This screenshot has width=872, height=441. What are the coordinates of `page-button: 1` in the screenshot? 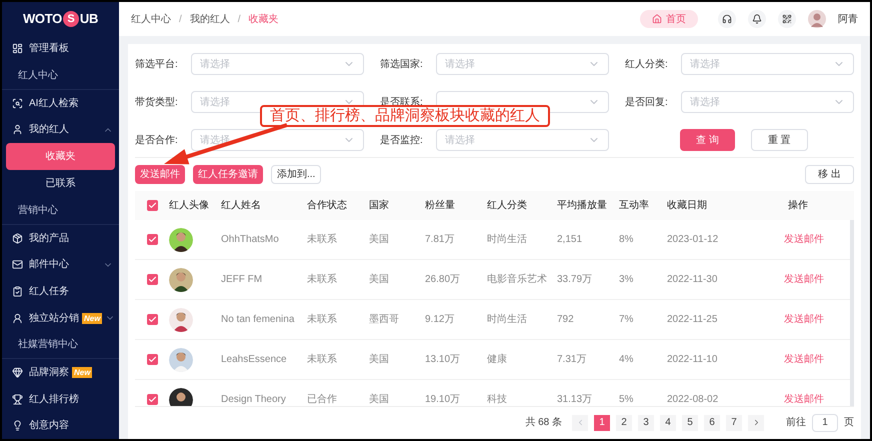 It's located at (602, 422).